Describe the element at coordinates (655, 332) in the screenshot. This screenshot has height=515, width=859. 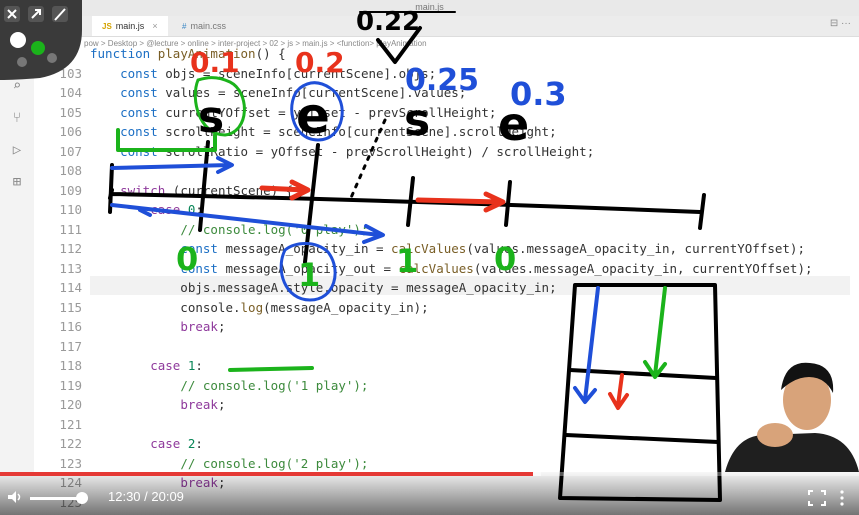
I see `green-arrow` at that location.